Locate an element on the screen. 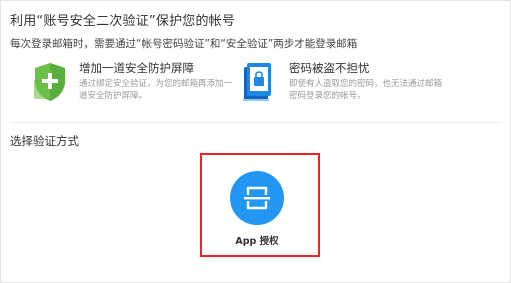 Image resolution: width=511 pixels, height=283 pixels. phone-lock-icon is located at coordinates (257, 84).